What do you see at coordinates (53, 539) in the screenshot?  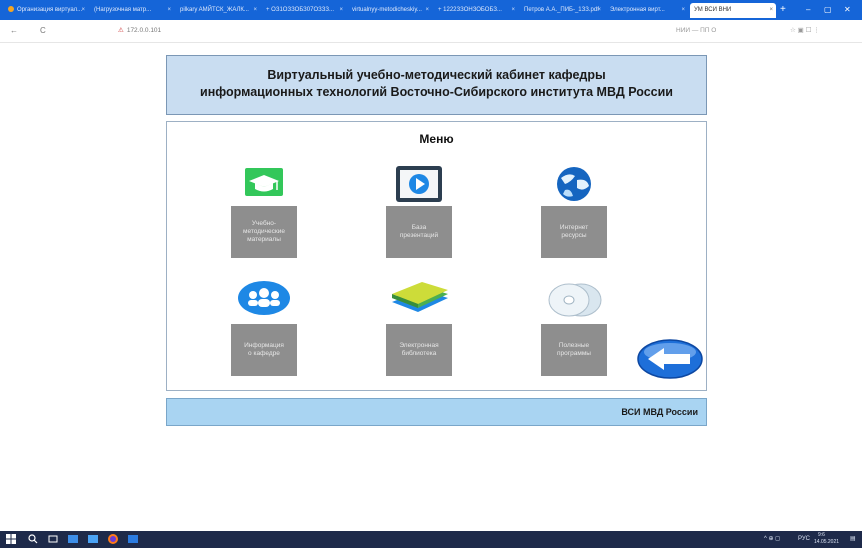 I see `task-view-icon` at bounding box center [53, 539].